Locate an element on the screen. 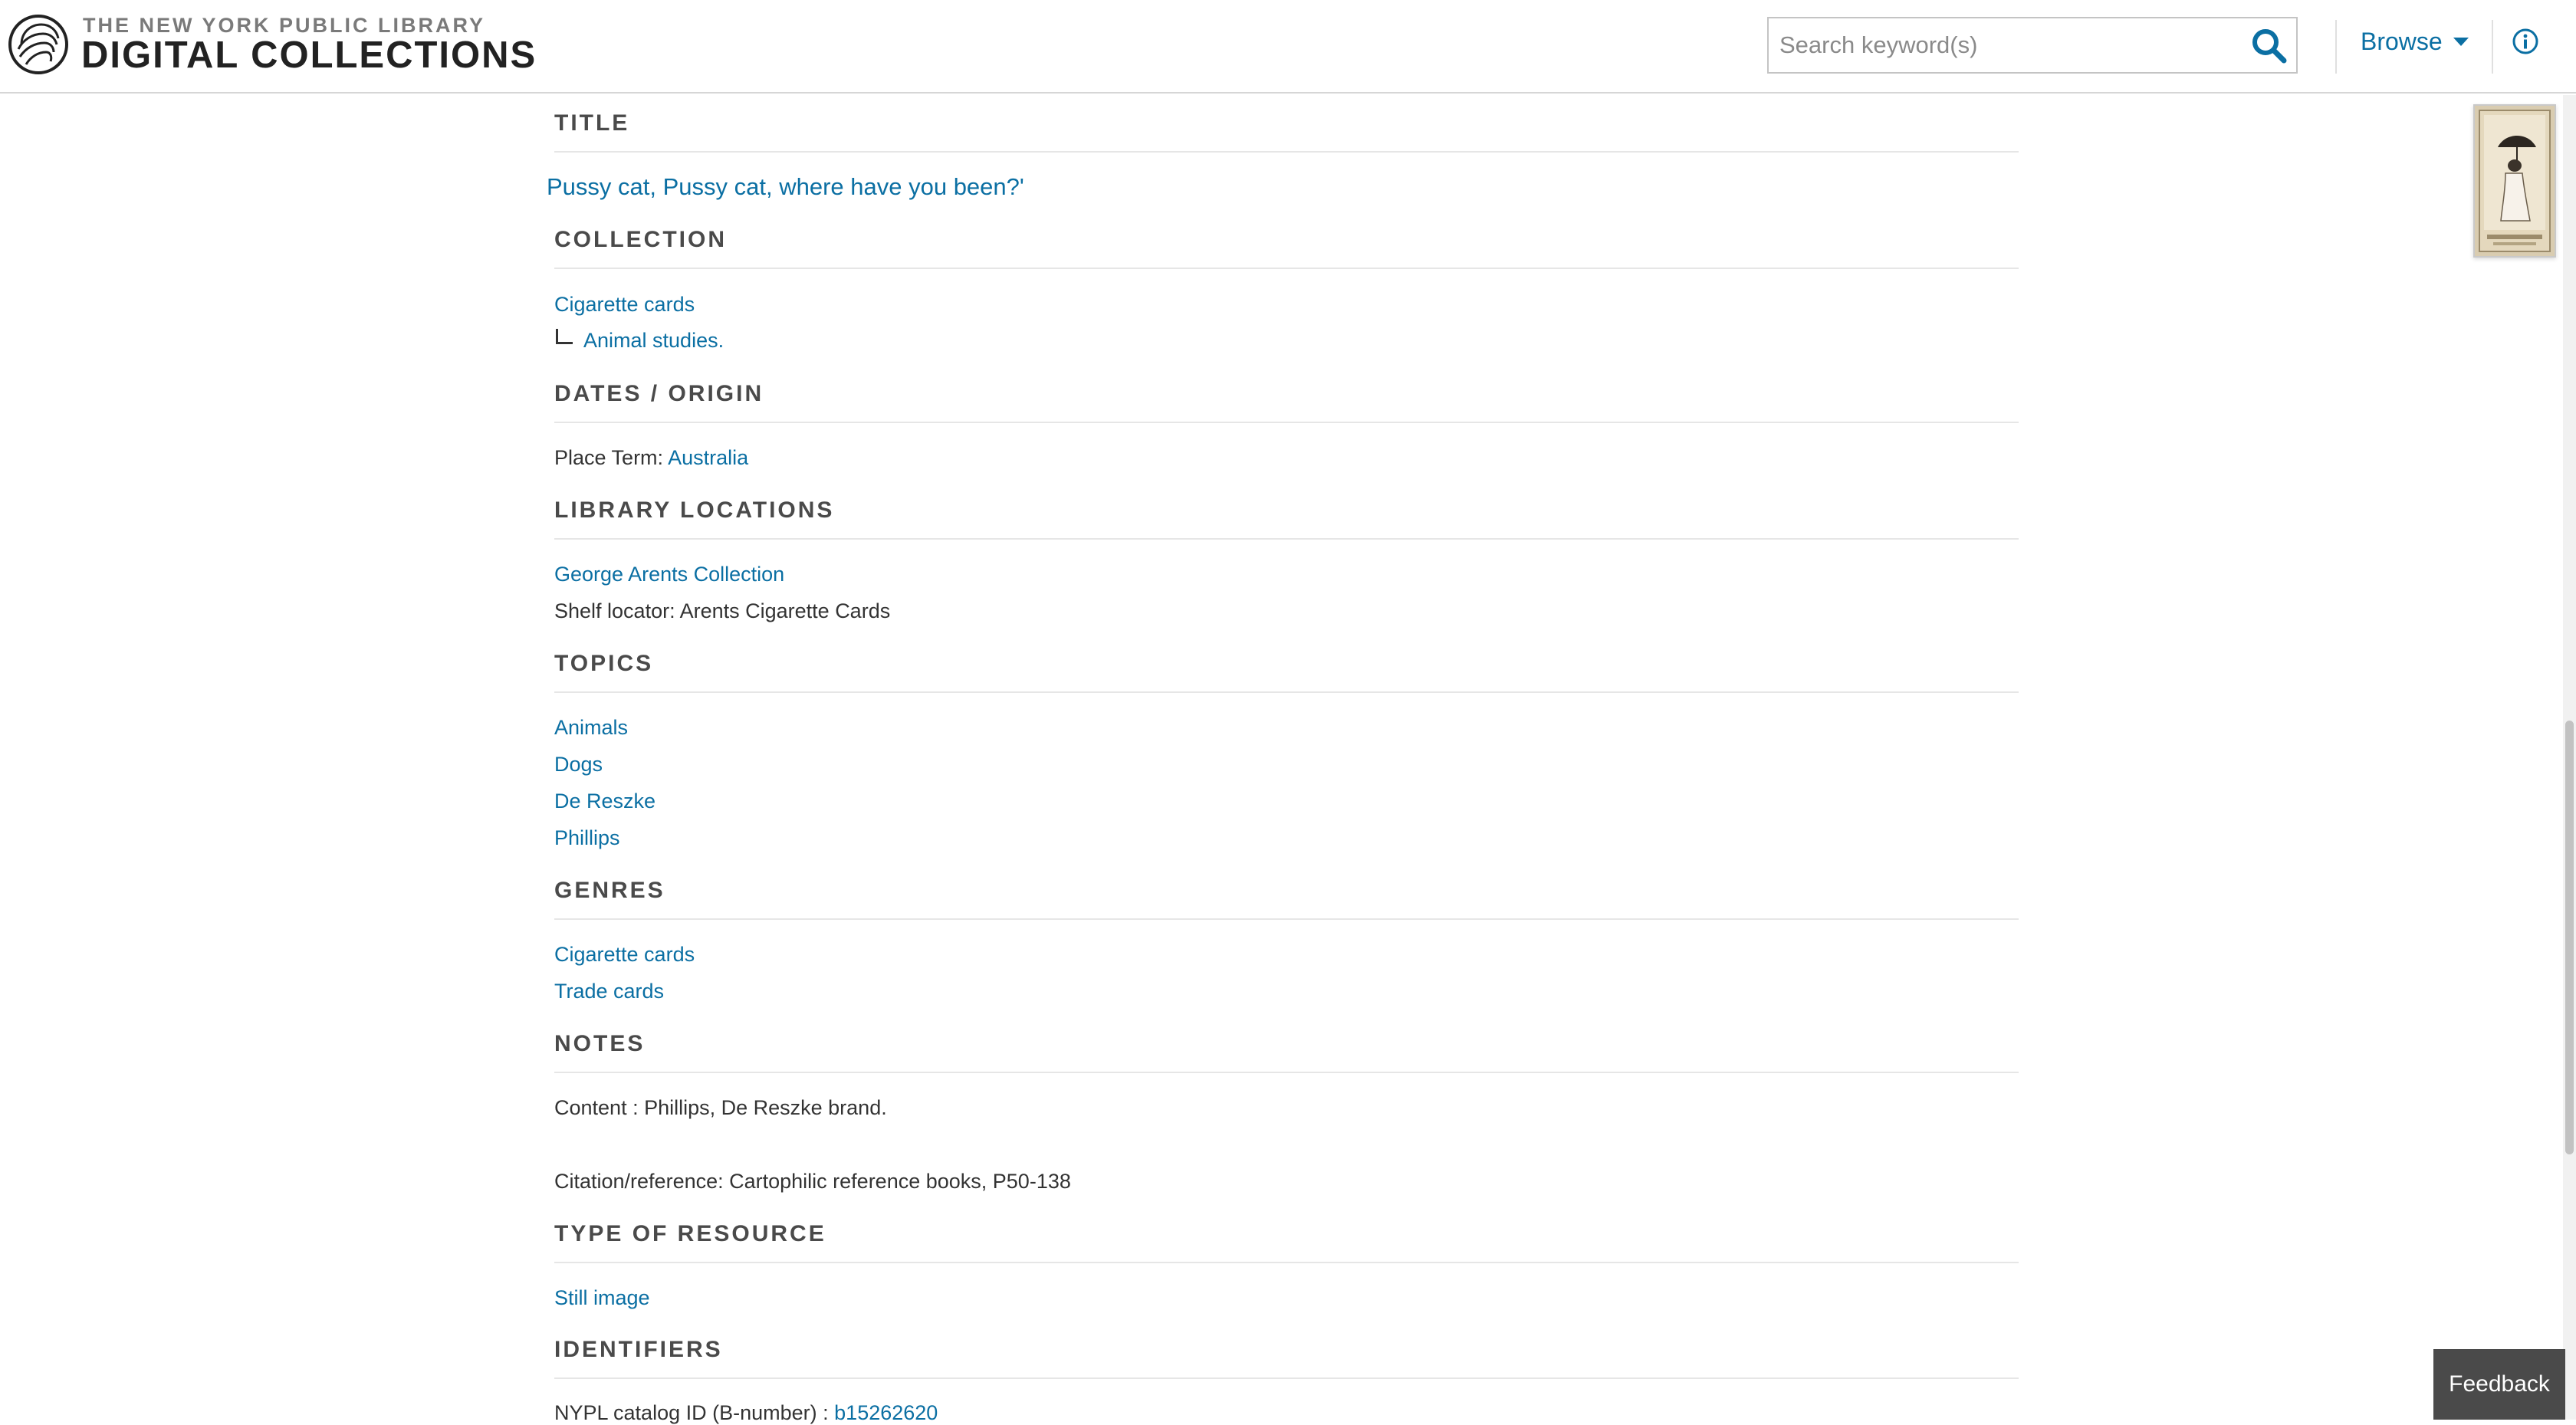 Image resolution: width=2576 pixels, height=1425 pixels. section-heading-text: DATES / ORIGIN is located at coordinates (659, 394).